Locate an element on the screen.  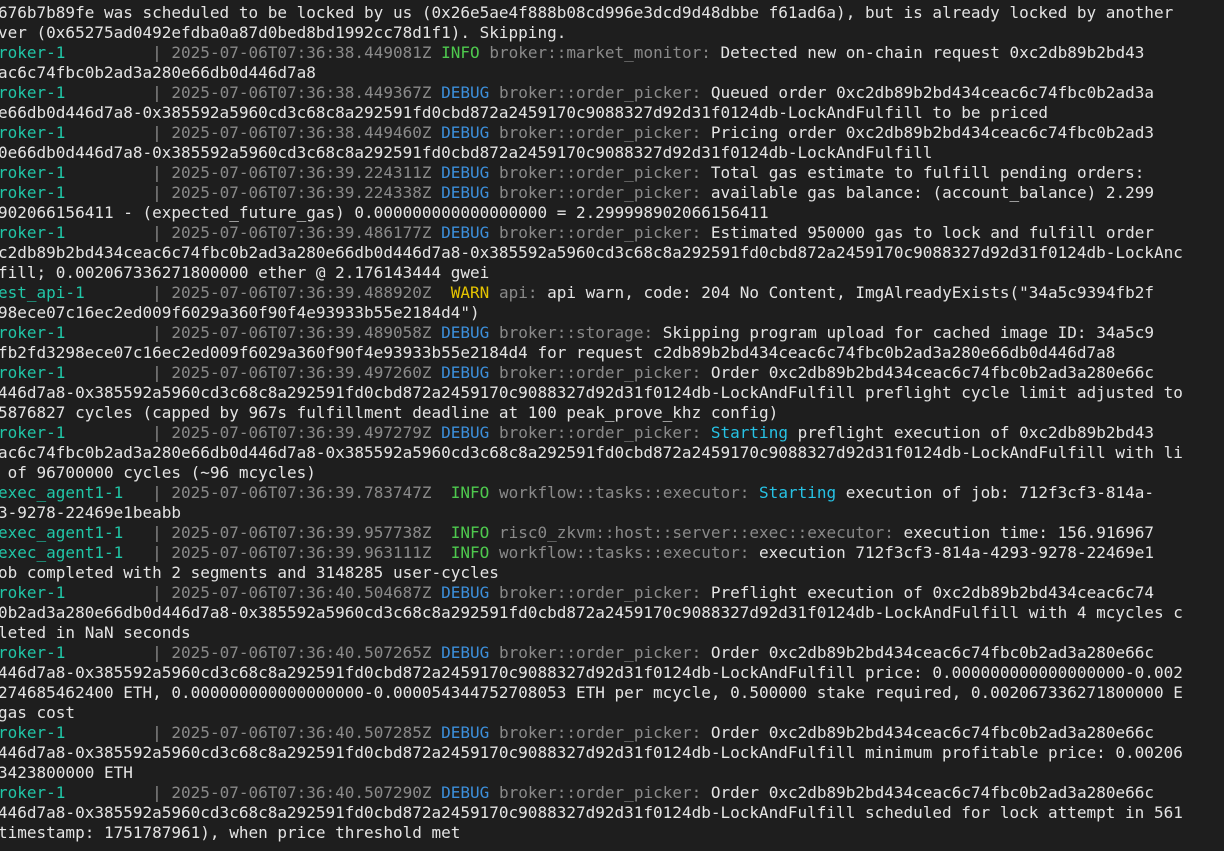
timestamp: 2025-07-06T07:36:39.489058Z is located at coordinates (301, 332).